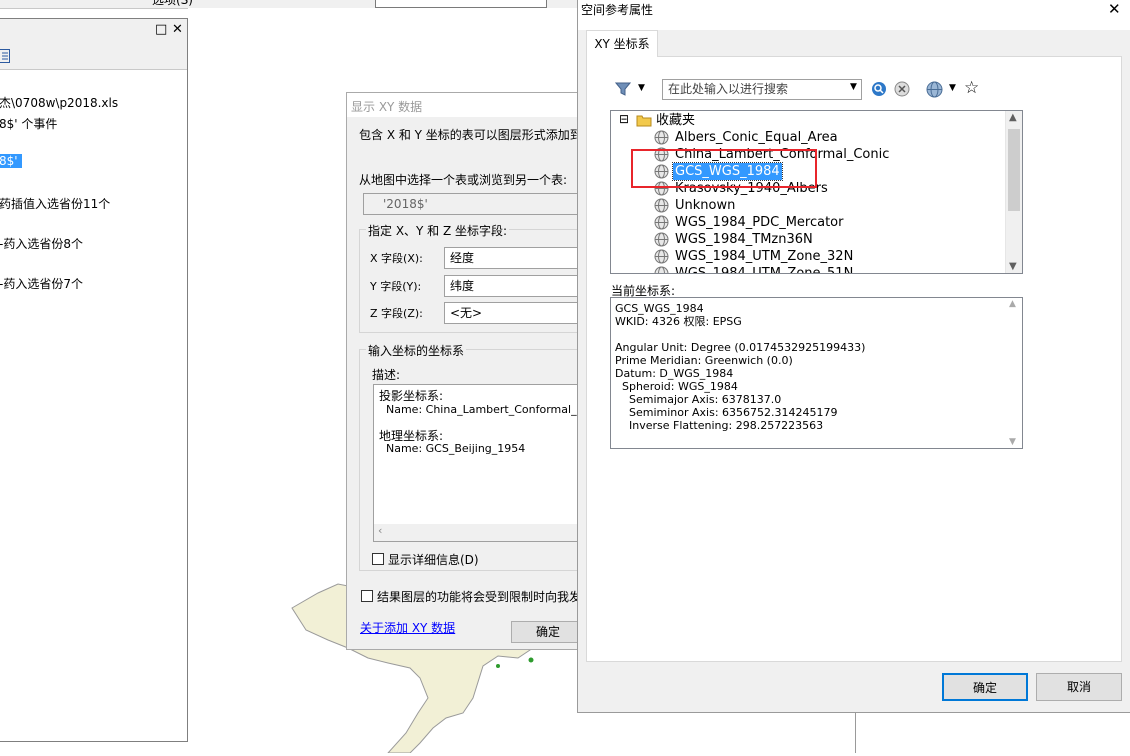 The width and height of the screenshot is (1130, 756). What do you see at coordinates (396, 286) in the screenshot?
I see `y-field-label: Y 字段(Y):` at bounding box center [396, 286].